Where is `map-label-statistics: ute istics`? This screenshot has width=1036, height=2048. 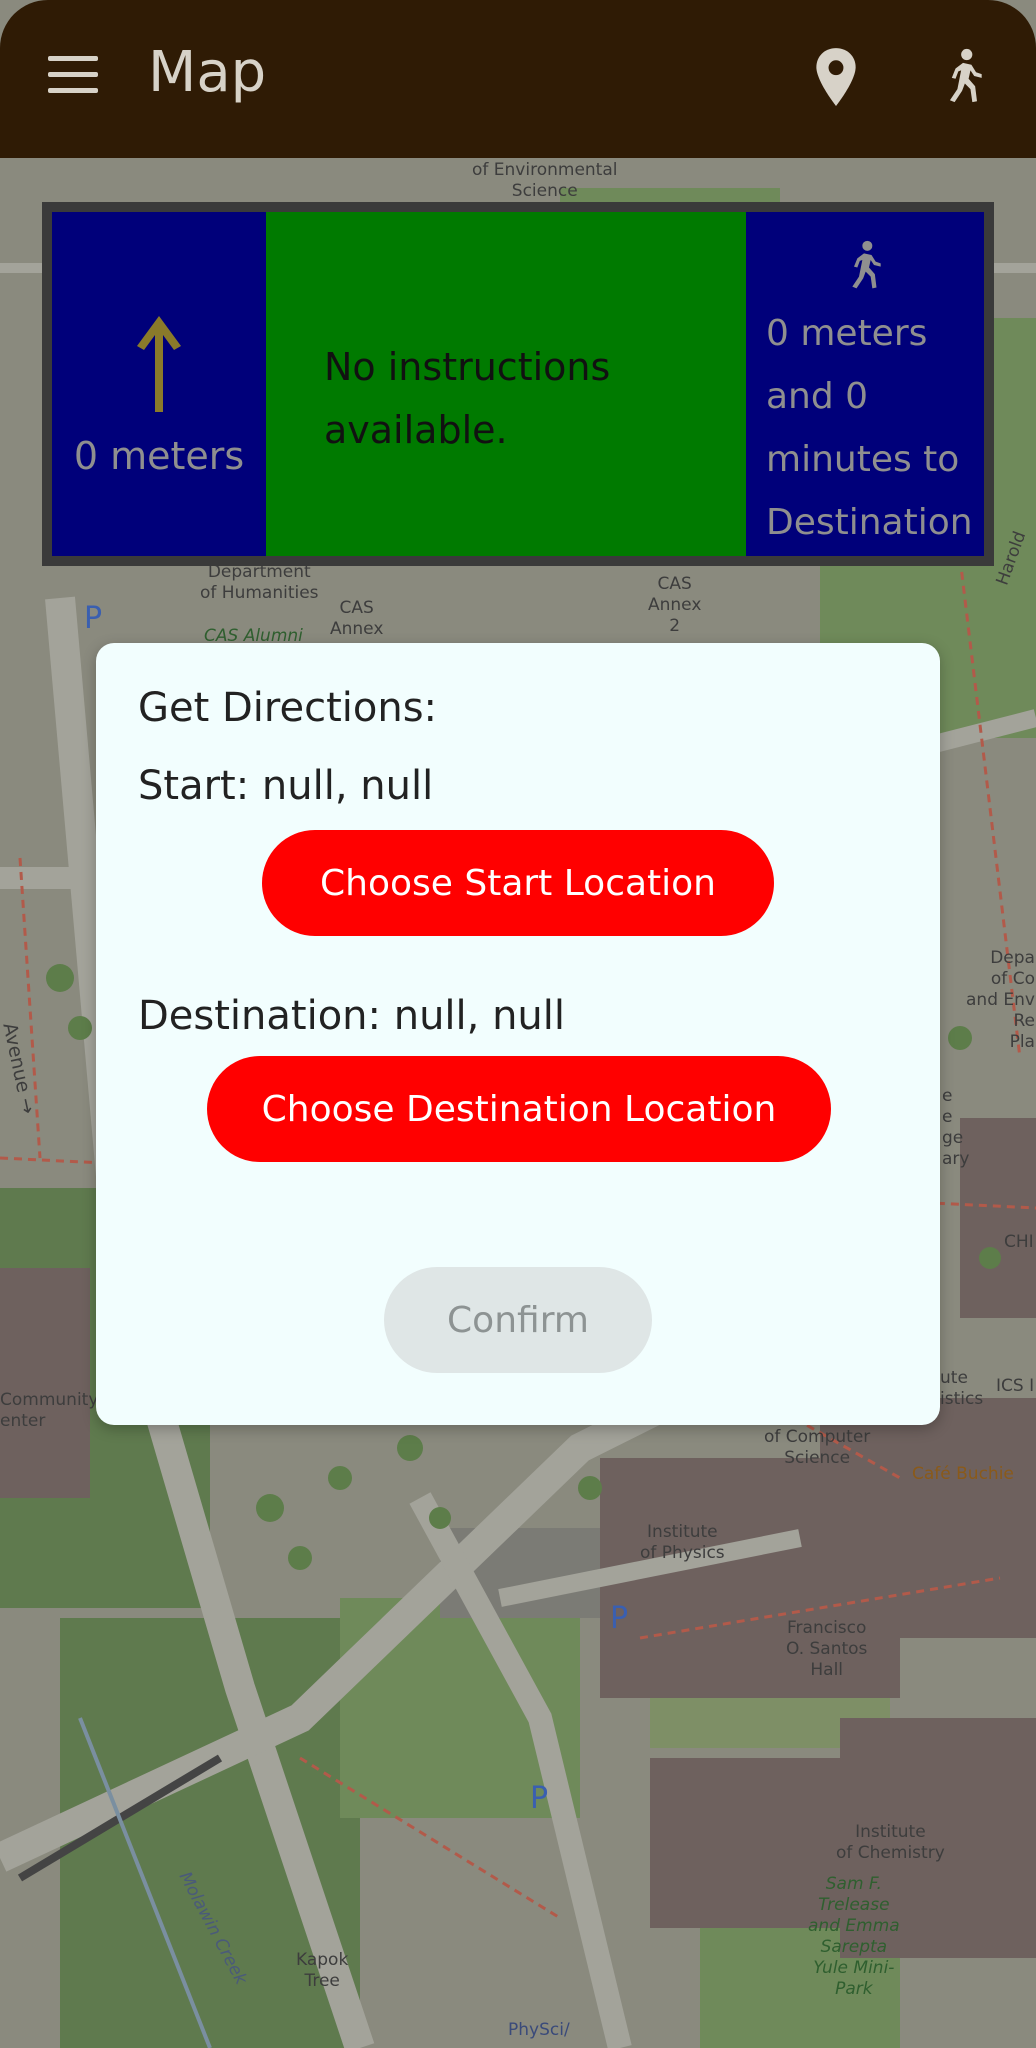
map-label-statistics: ute istics is located at coordinates (962, 1388).